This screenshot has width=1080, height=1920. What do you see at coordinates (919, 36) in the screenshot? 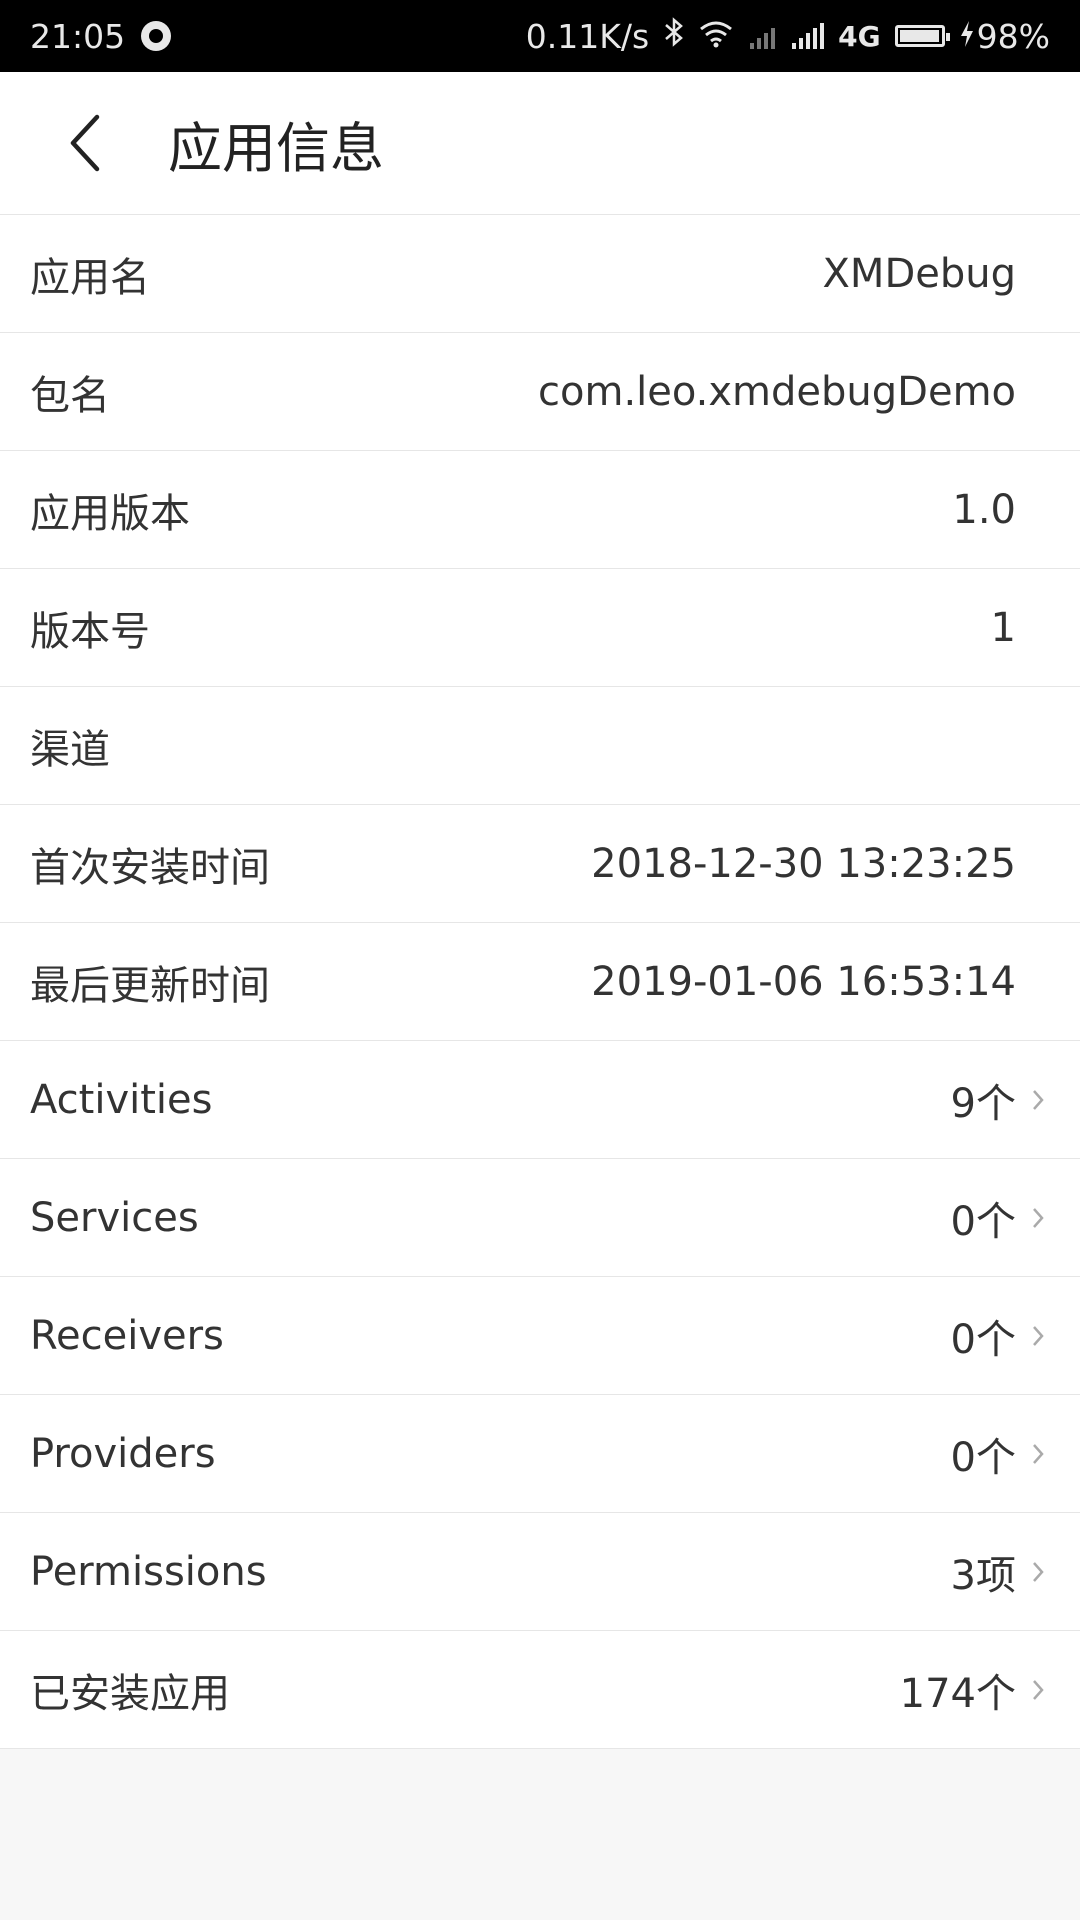
I see `battery-fill` at bounding box center [919, 36].